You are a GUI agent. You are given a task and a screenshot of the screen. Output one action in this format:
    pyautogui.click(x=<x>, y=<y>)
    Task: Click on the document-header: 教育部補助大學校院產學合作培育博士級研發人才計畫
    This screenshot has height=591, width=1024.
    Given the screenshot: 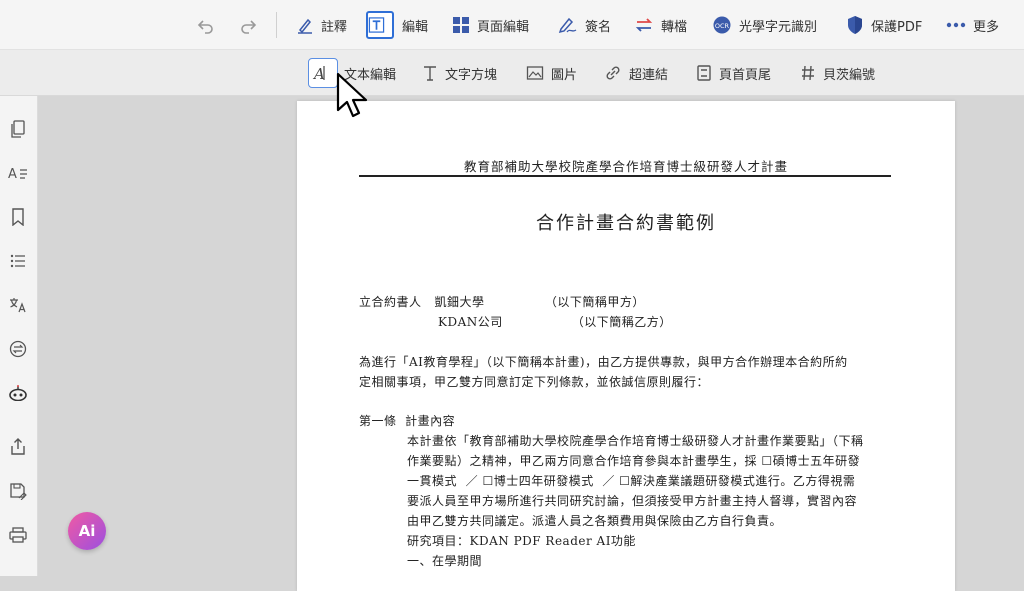 What is the action you would take?
    pyautogui.click(x=625, y=166)
    